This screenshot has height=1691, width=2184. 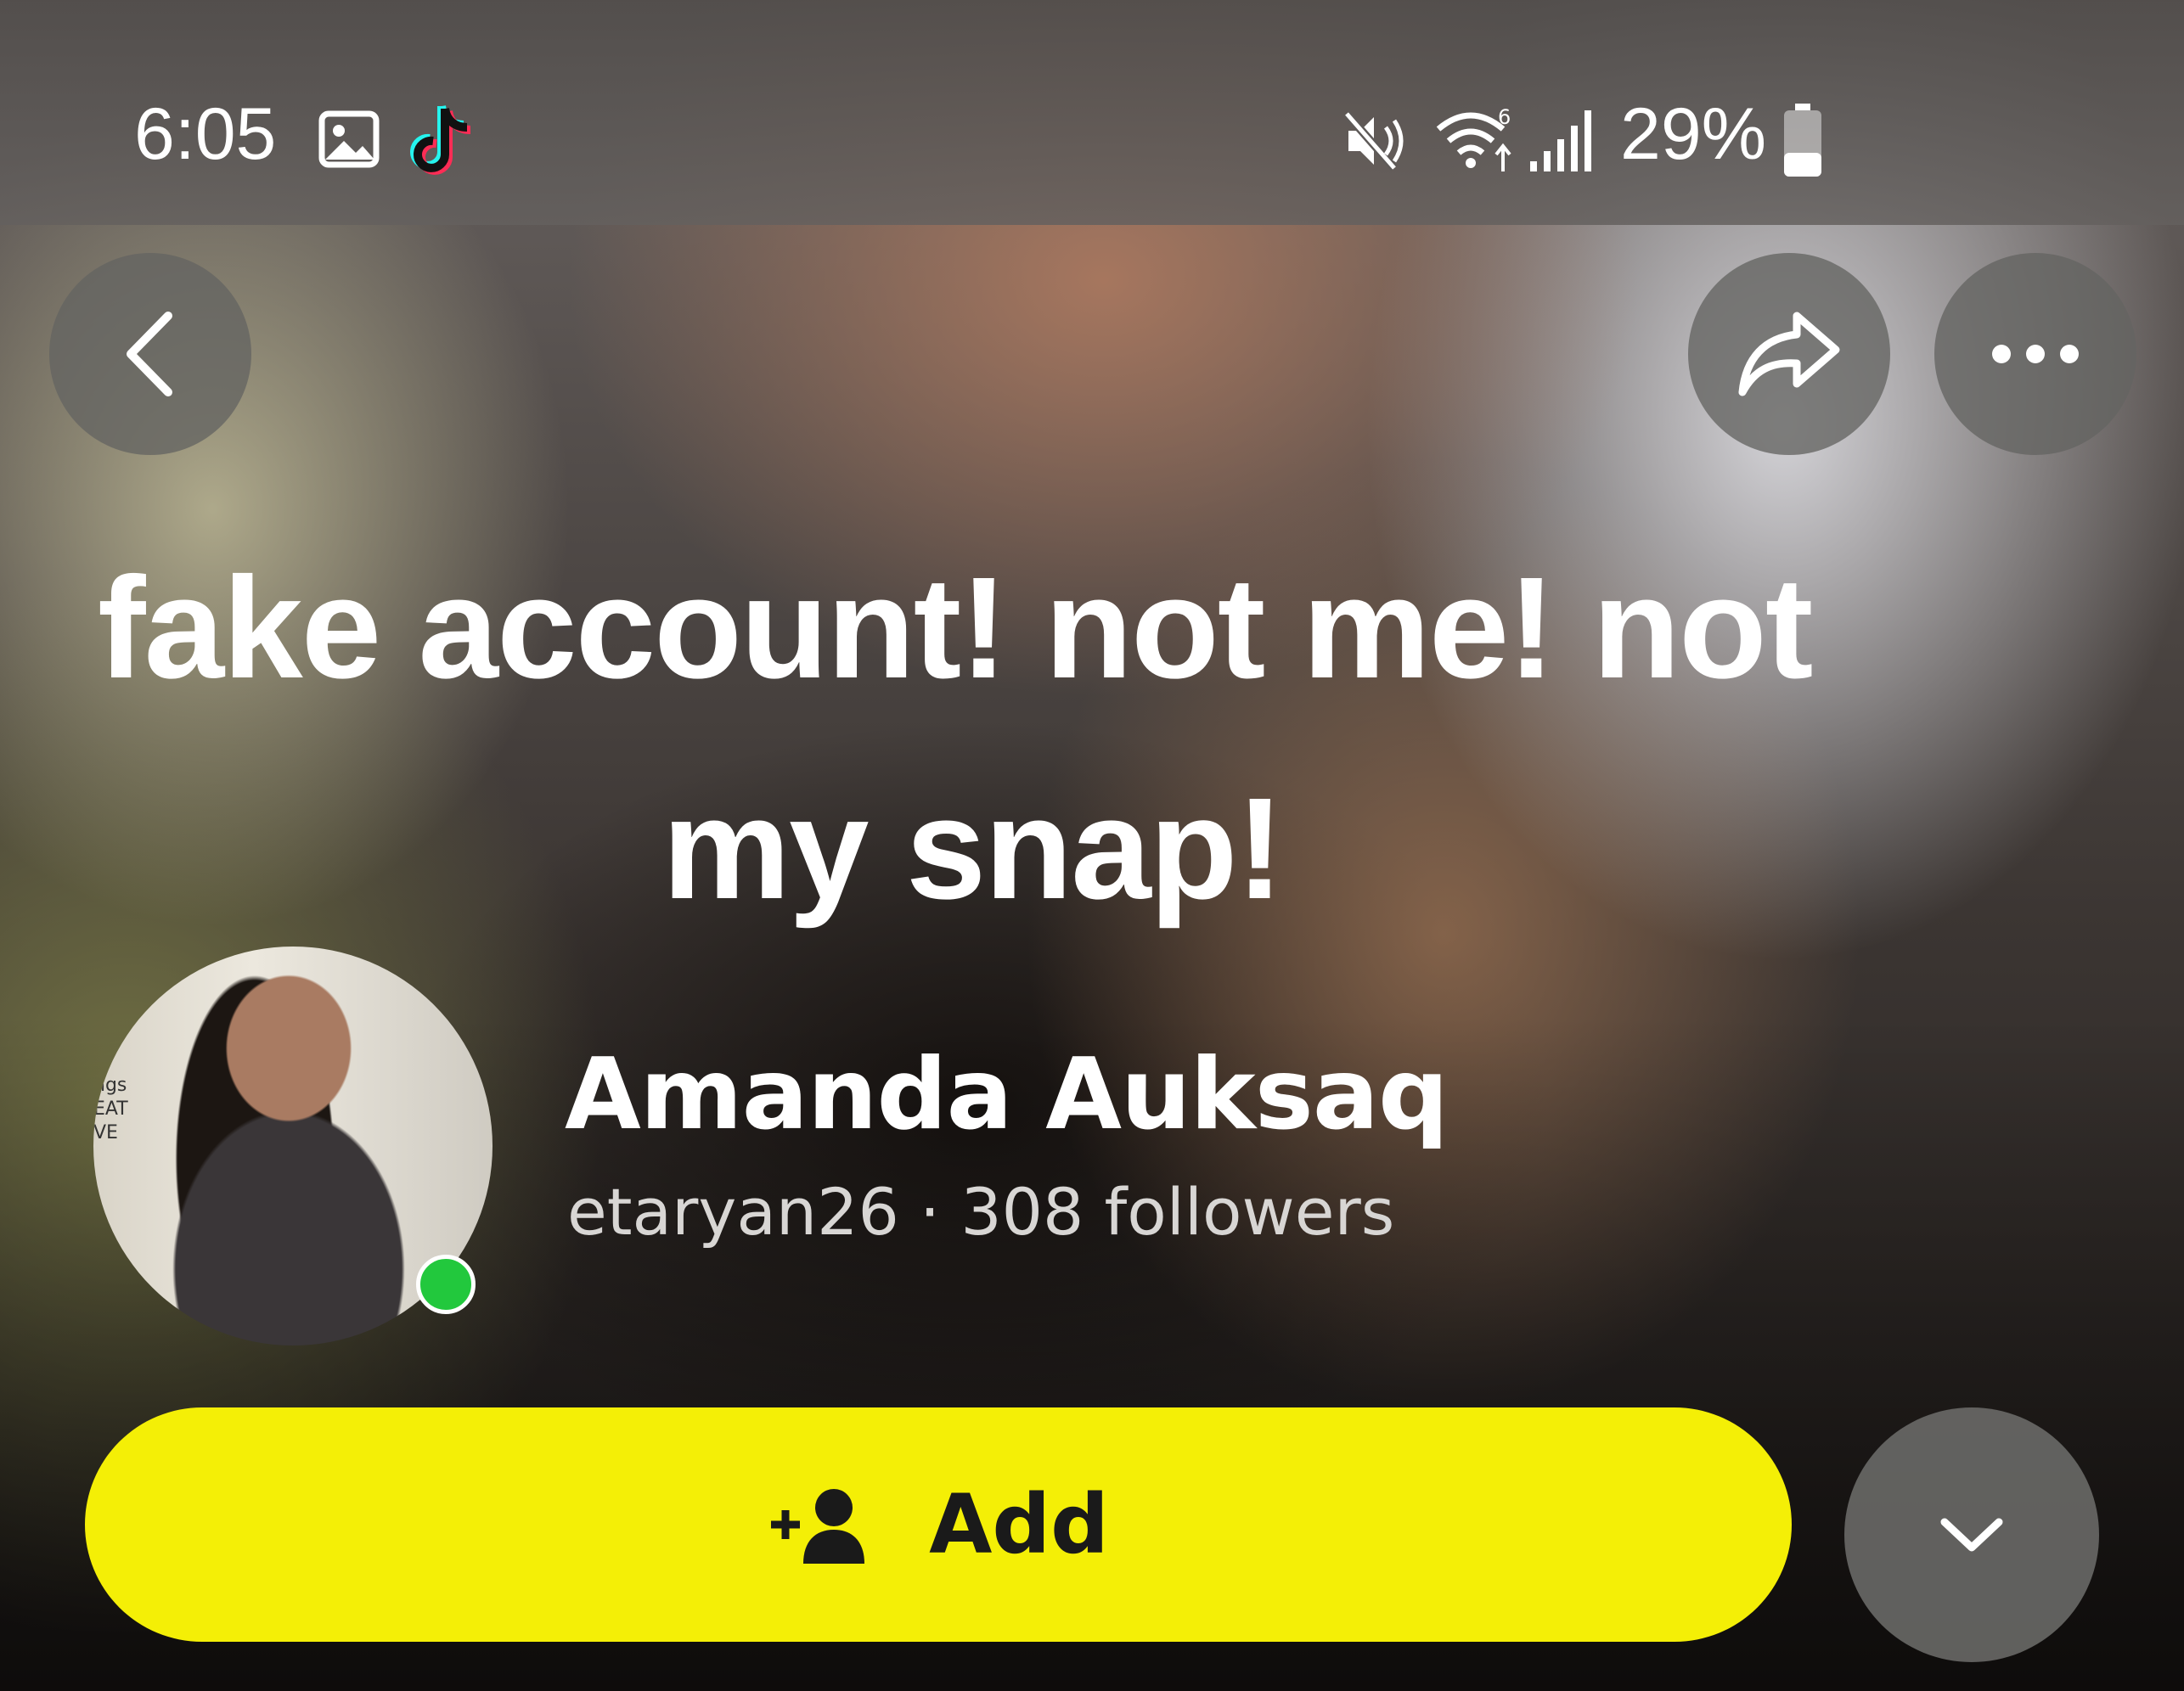 I want to click on status-time: 6:05, so click(x=205, y=134).